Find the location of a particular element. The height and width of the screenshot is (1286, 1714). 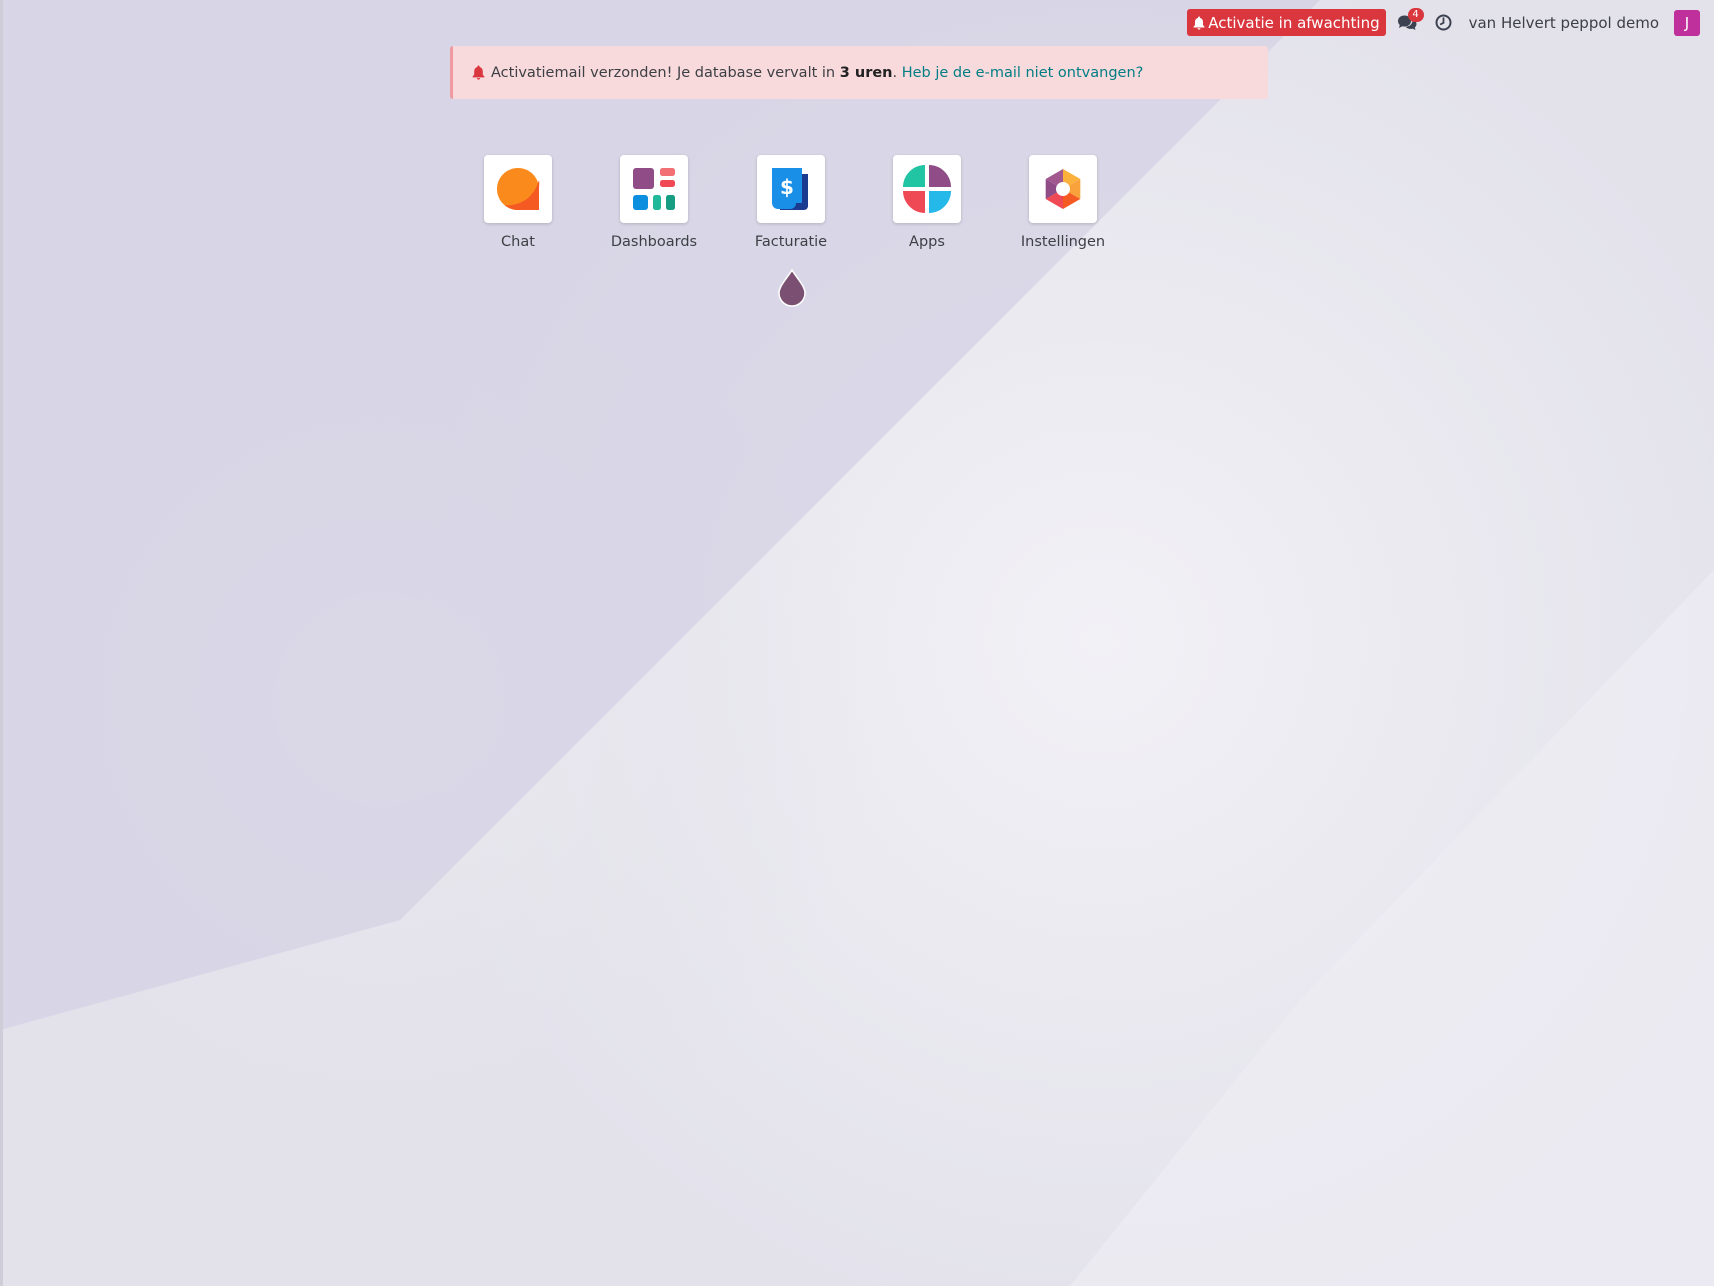

app-tile: $ is located at coordinates (791, 189).